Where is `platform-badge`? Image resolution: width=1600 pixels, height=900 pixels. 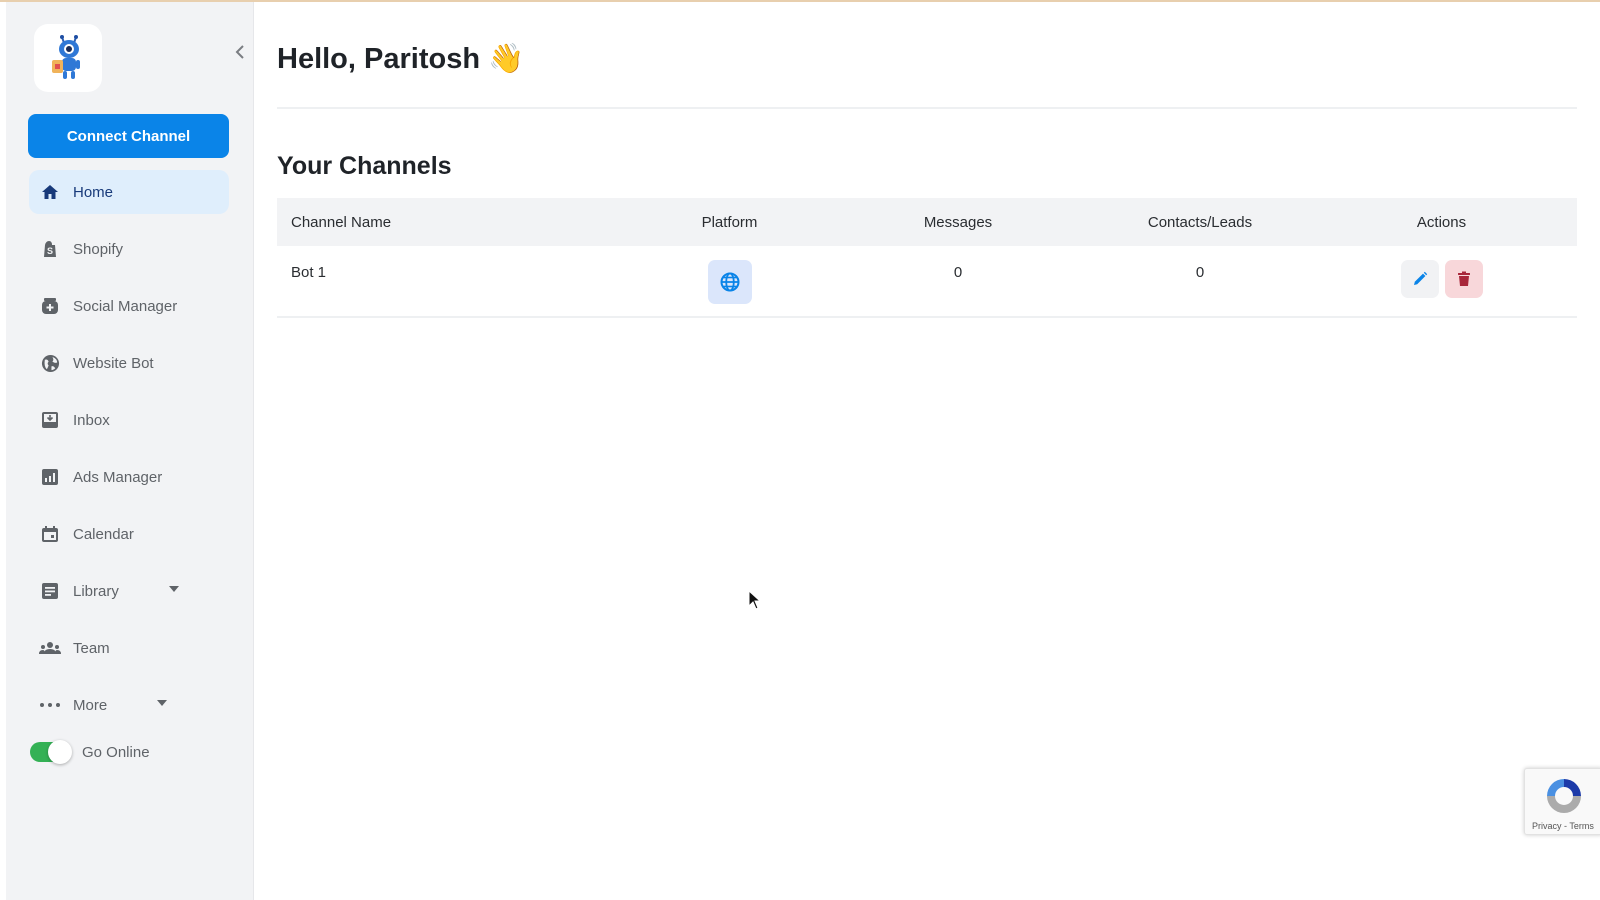 platform-badge is located at coordinates (729, 282).